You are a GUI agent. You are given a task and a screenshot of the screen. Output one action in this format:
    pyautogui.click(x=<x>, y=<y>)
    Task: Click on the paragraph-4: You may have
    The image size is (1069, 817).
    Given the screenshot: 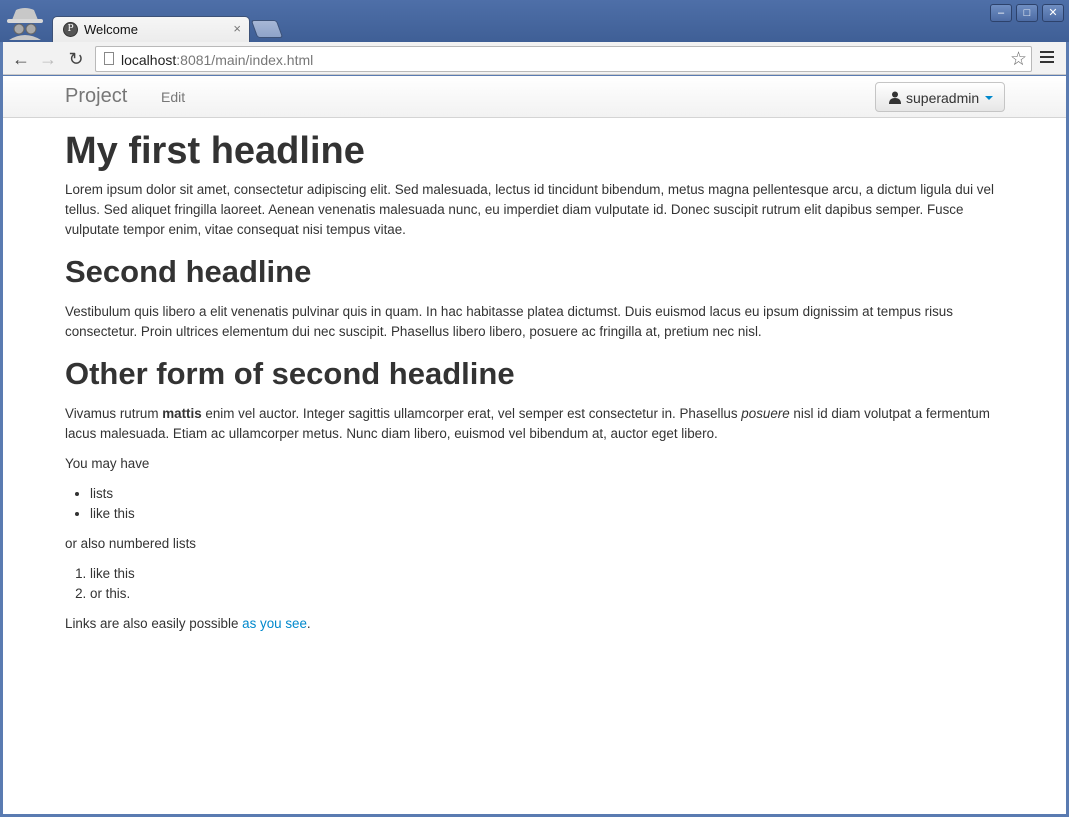 What is the action you would take?
    pyautogui.click(x=107, y=463)
    